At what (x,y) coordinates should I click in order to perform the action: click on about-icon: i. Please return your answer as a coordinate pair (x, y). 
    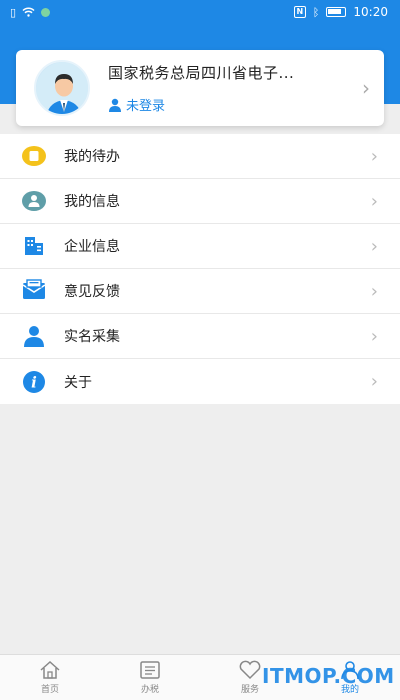
    Looking at the image, I should click on (34, 382).